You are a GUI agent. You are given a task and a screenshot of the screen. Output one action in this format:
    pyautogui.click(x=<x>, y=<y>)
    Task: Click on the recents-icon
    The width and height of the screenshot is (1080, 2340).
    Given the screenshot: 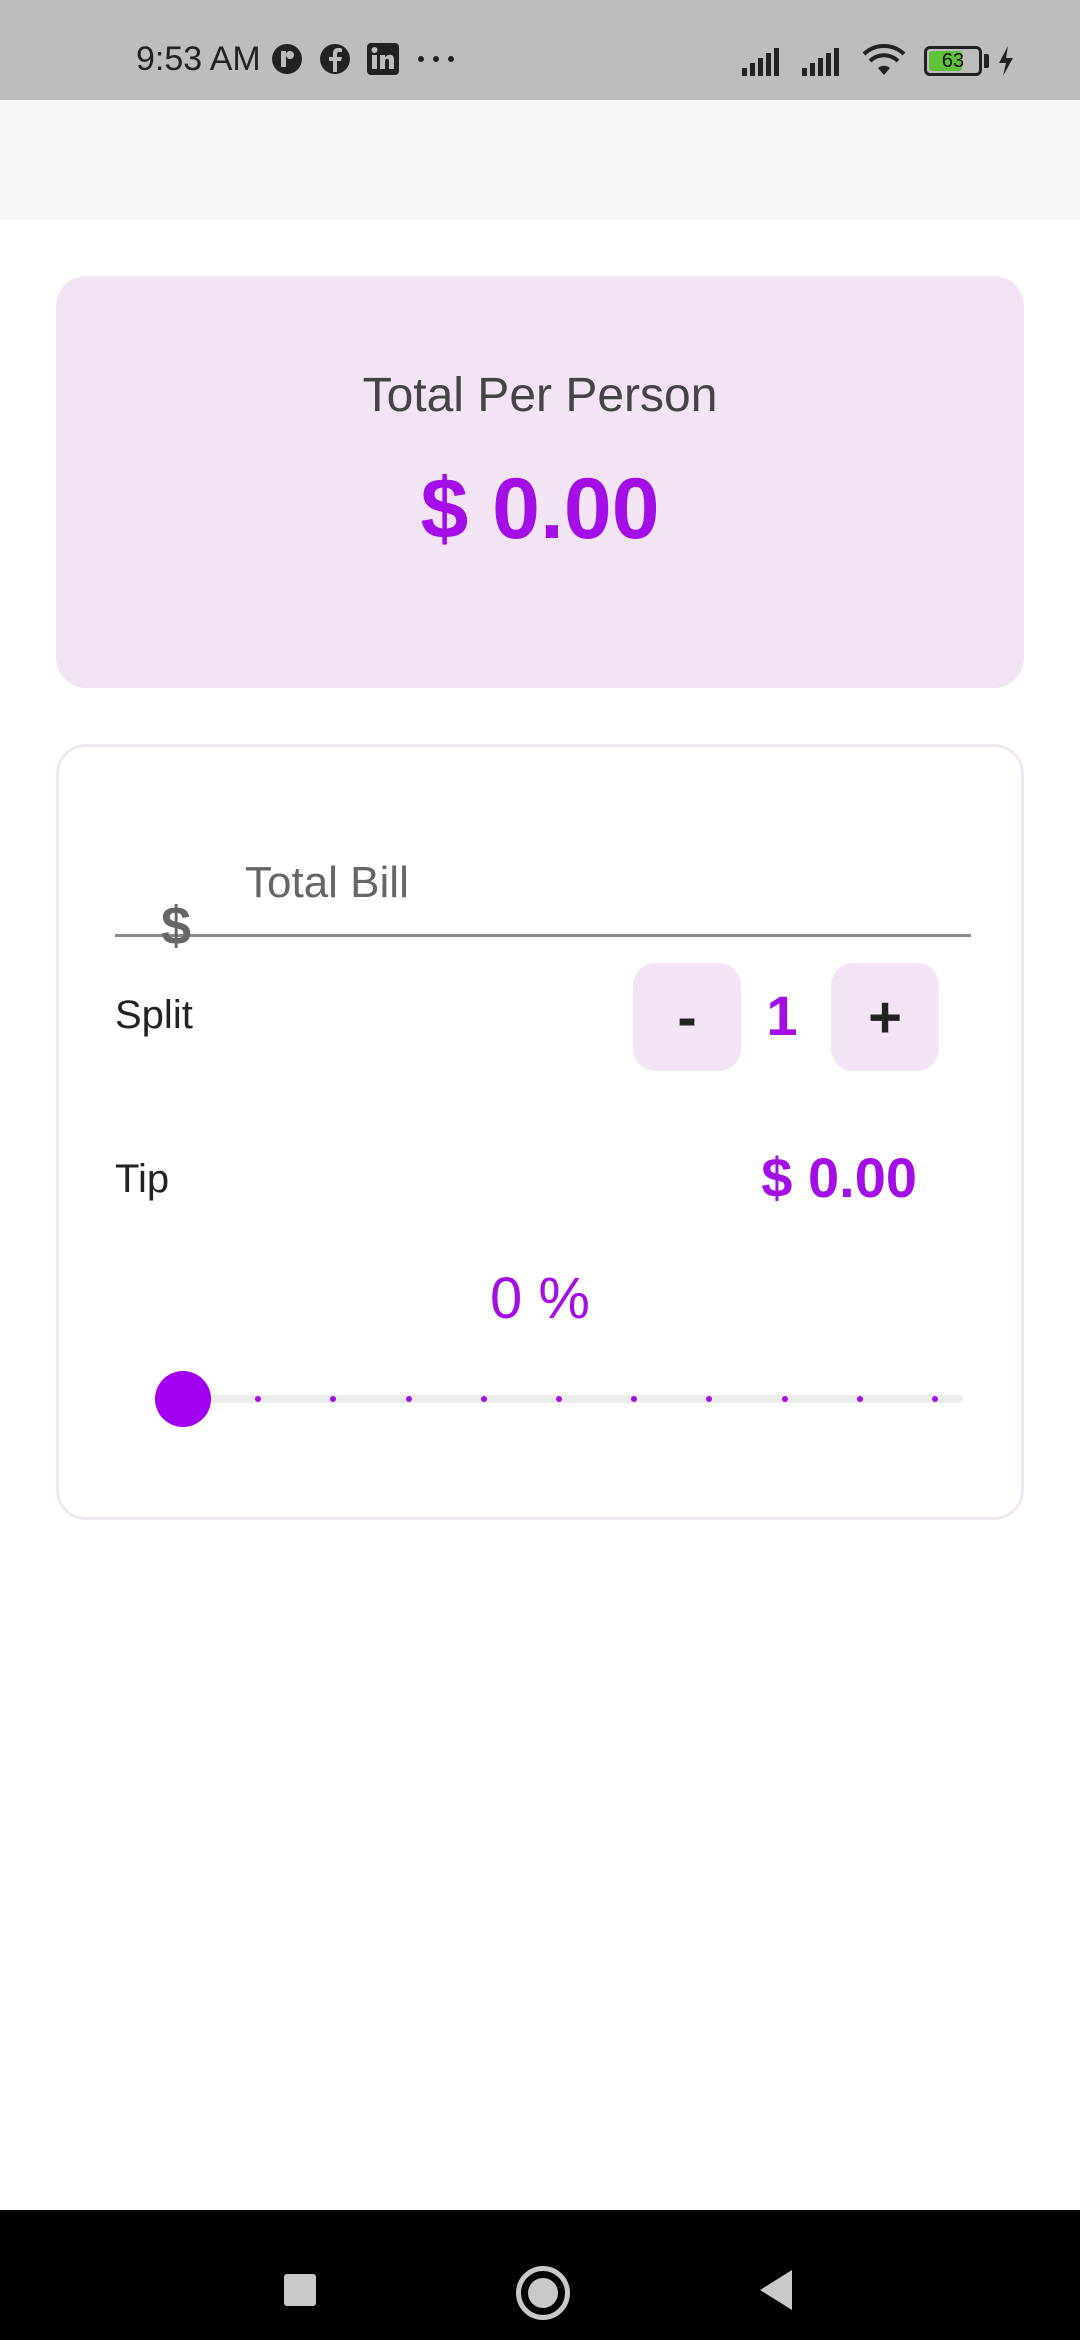 What is the action you would take?
    pyautogui.click(x=300, y=2290)
    